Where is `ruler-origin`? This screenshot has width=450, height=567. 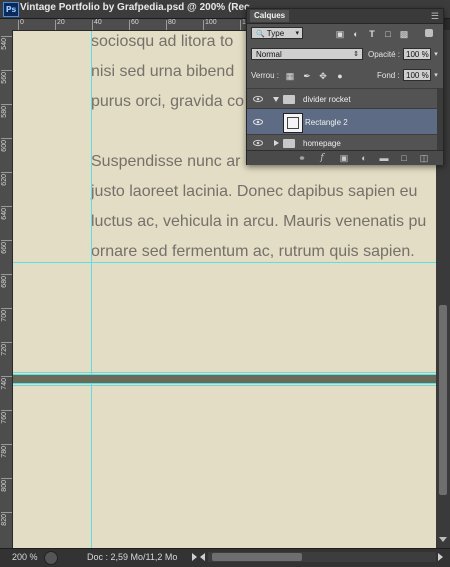 ruler-origin is located at coordinates (6, 24).